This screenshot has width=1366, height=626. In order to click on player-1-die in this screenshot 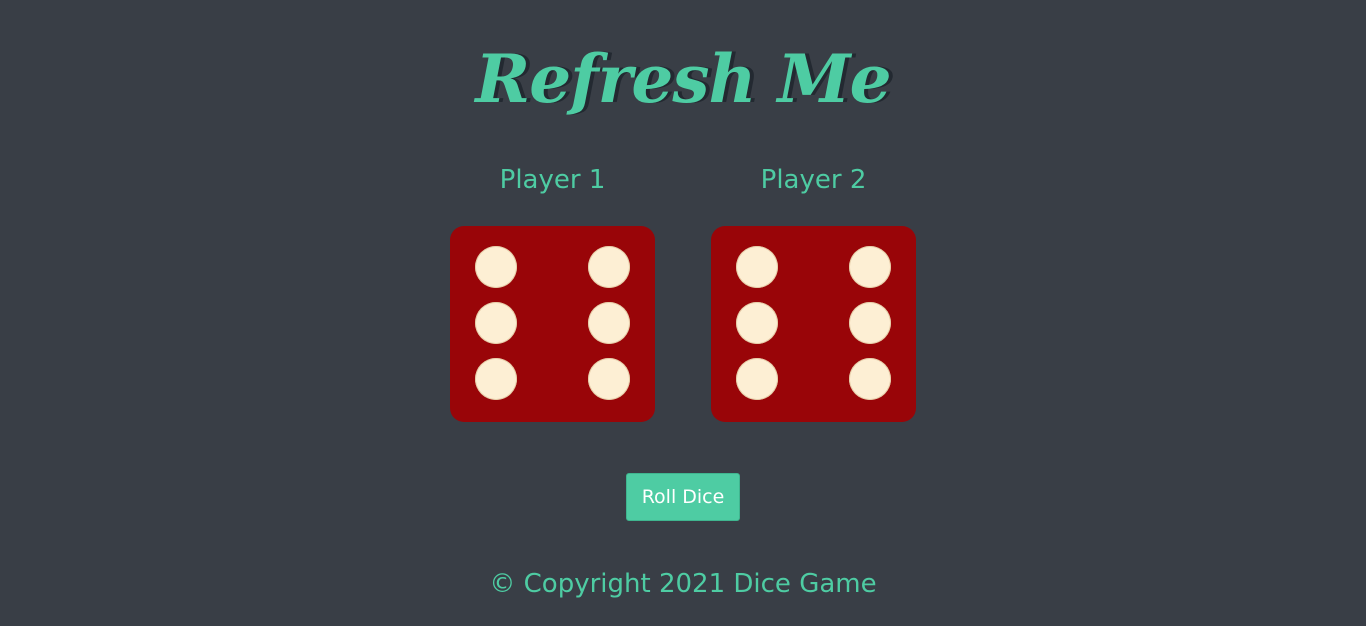, I will do `click(552, 324)`.